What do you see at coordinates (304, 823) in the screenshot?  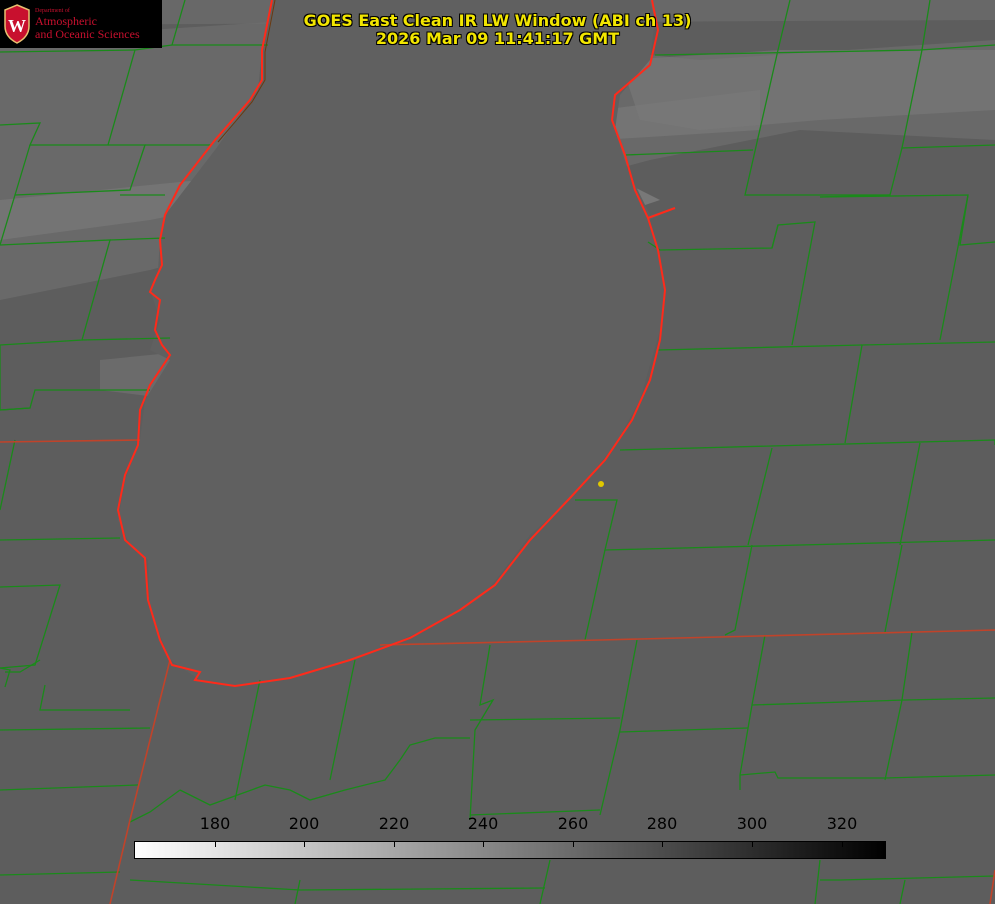 I see `colorbar-tick-label: 200` at bounding box center [304, 823].